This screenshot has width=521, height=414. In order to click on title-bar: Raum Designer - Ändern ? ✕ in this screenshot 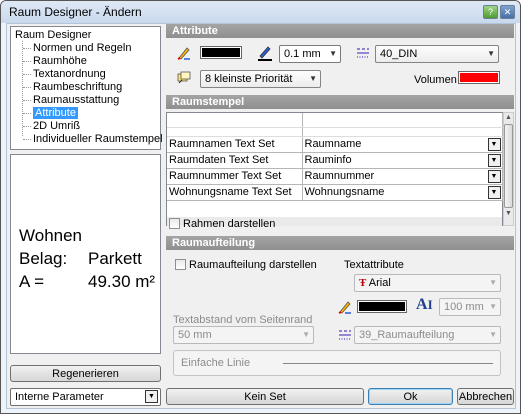, I will do `click(260, 12)`.